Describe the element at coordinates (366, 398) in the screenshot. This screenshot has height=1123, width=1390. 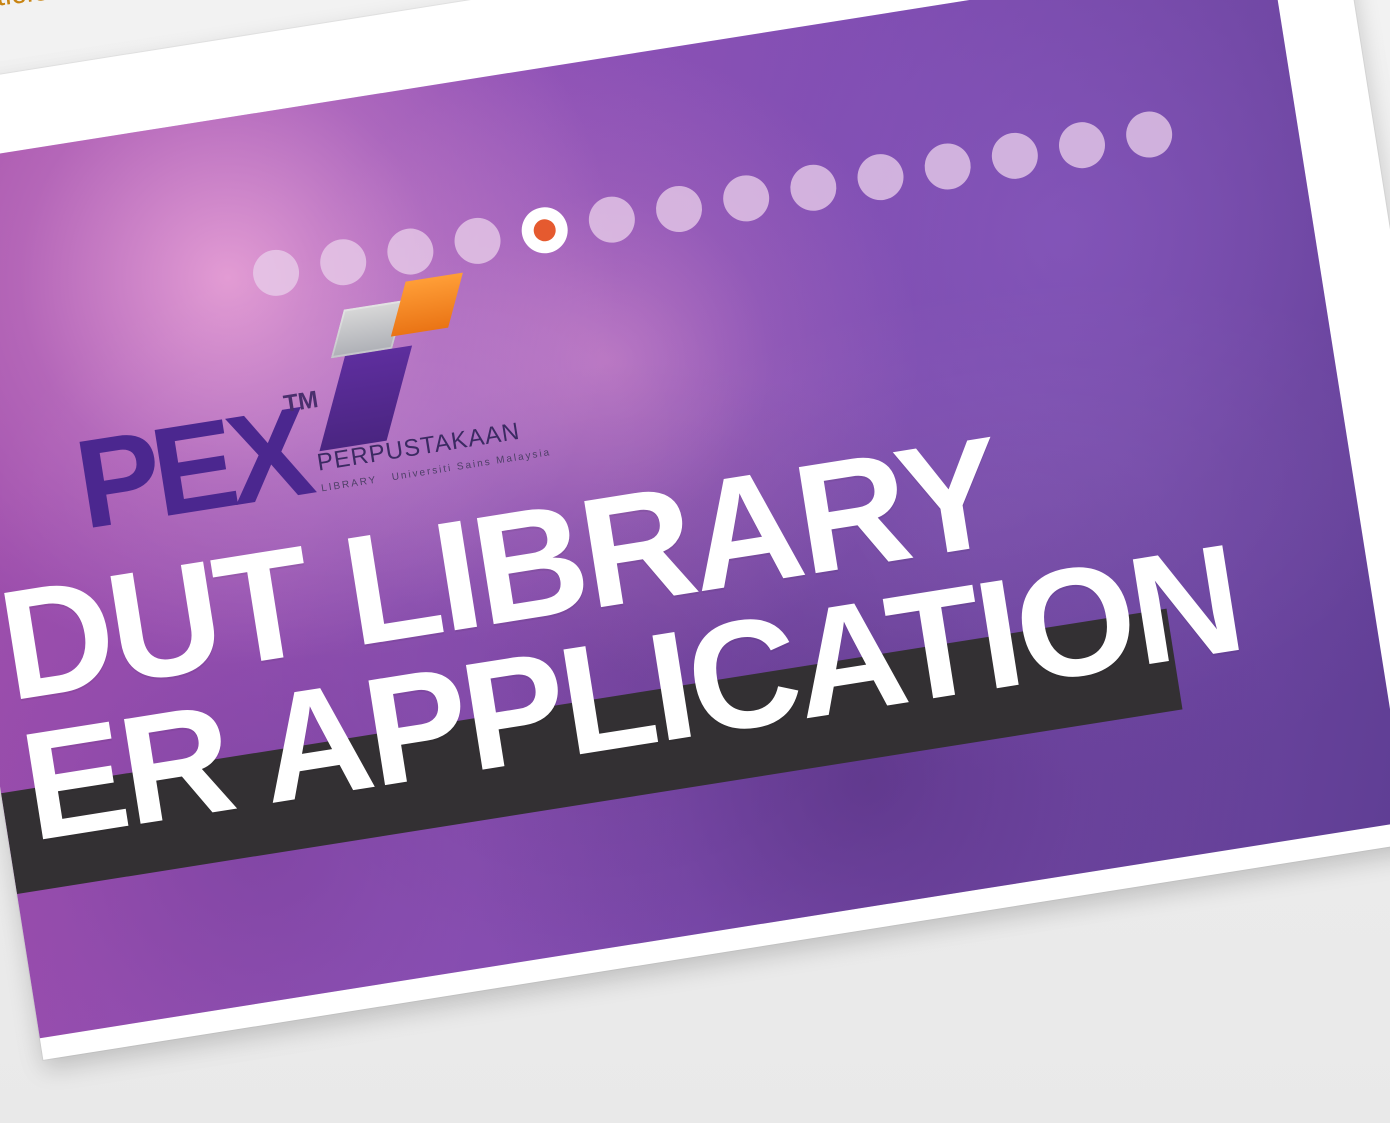
I see `logo-purple-shape-icon` at that location.